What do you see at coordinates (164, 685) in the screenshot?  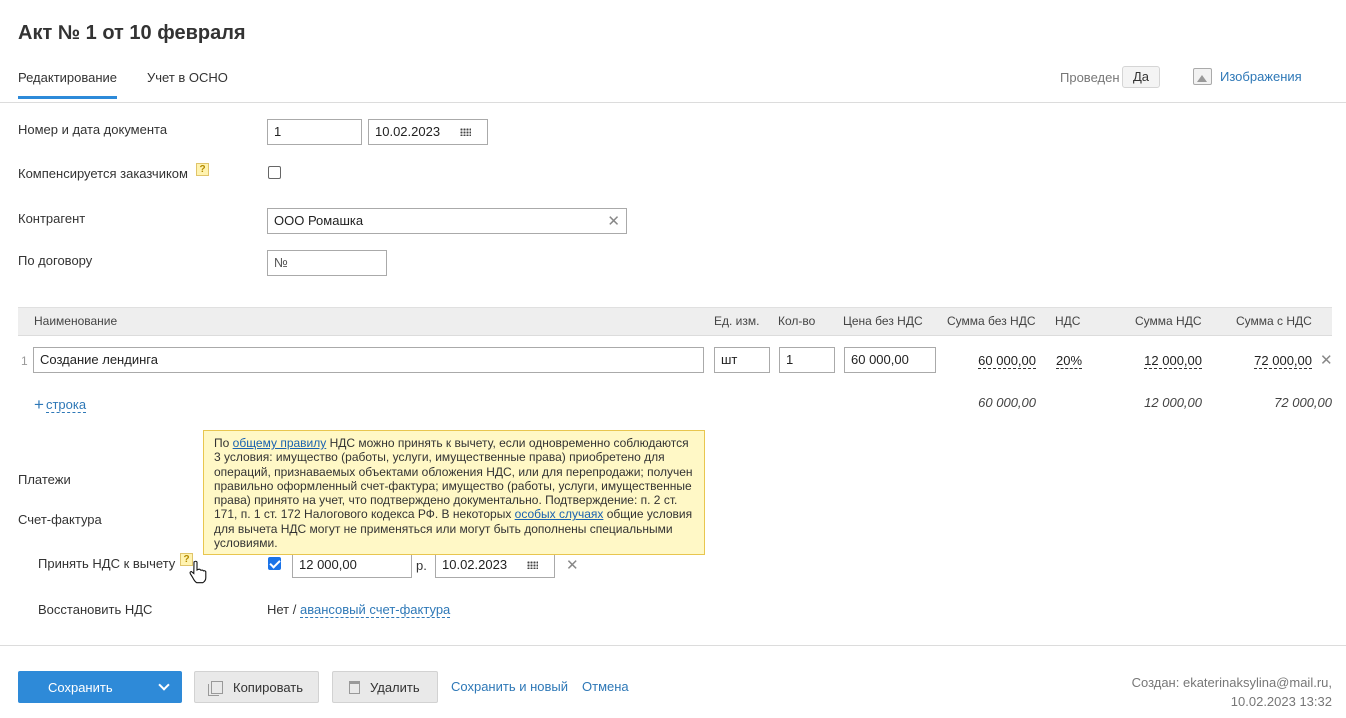 I see `chevron-down-icon` at bounding box center [164, 685].